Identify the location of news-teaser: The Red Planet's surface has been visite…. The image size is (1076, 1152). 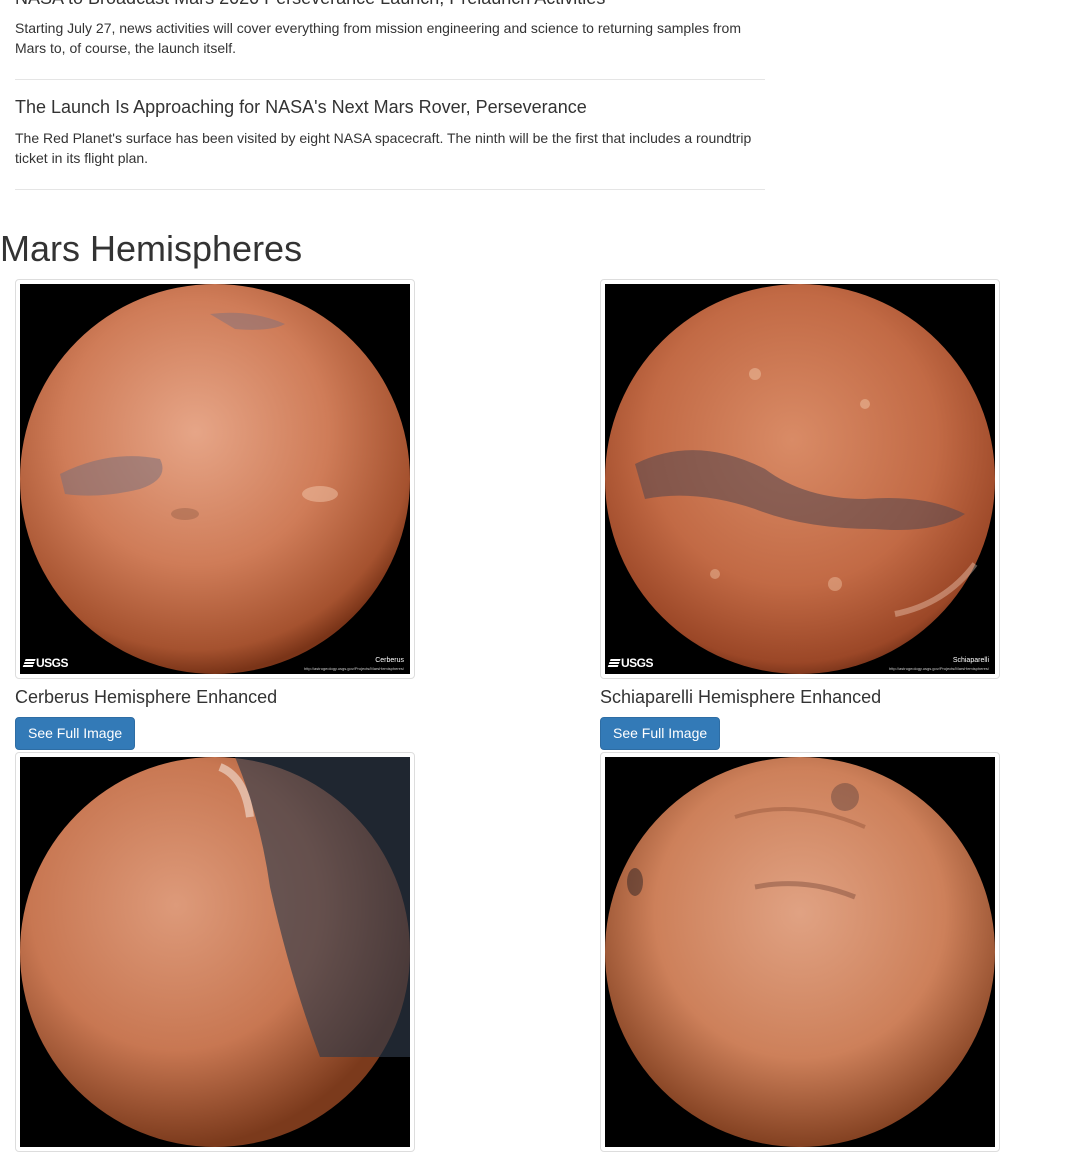
(383, 148).